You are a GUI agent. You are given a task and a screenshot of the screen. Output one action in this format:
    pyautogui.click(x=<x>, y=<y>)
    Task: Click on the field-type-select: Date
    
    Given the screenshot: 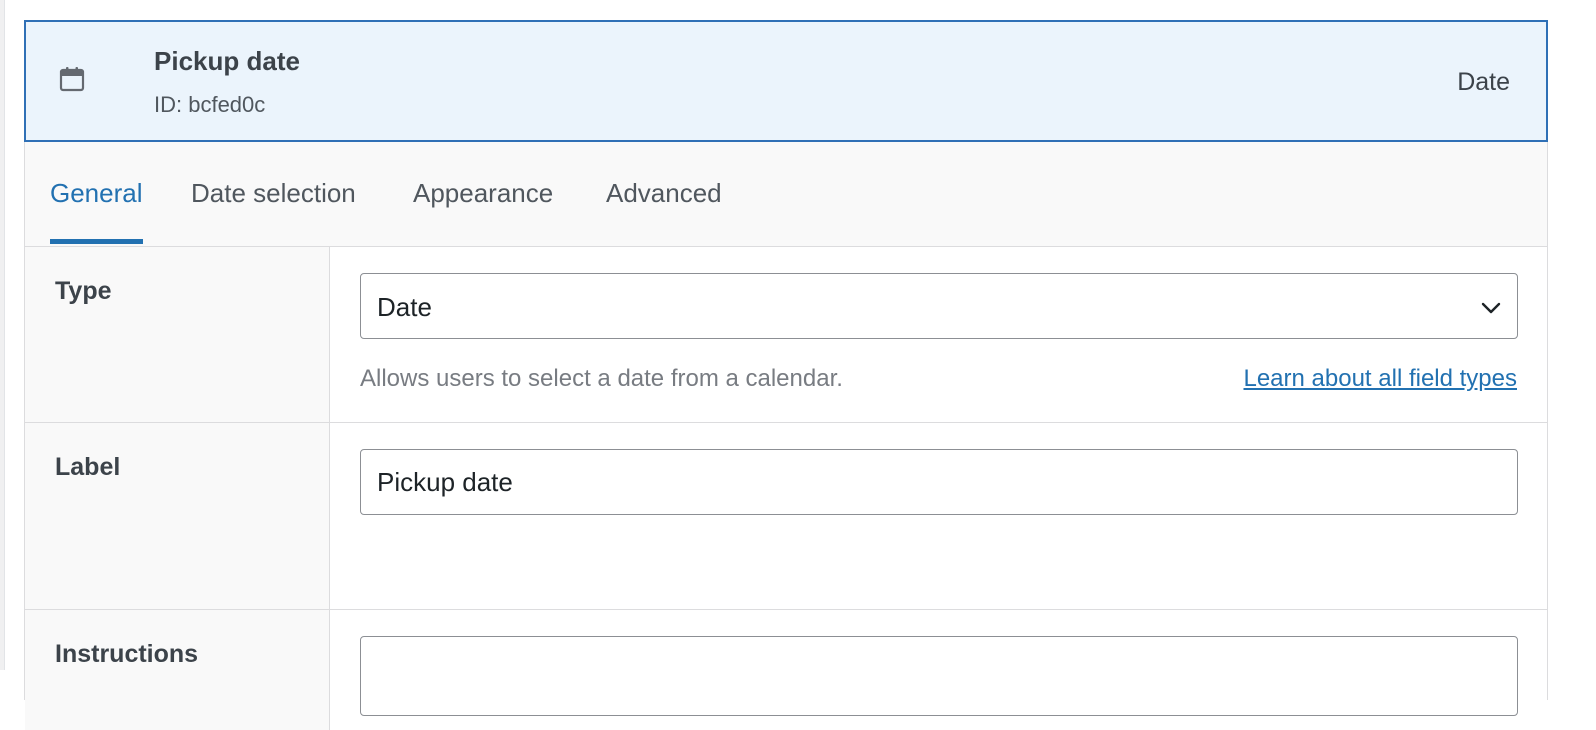 What is the action you would take?
    pyautogui.click(x=939, y=306)
    